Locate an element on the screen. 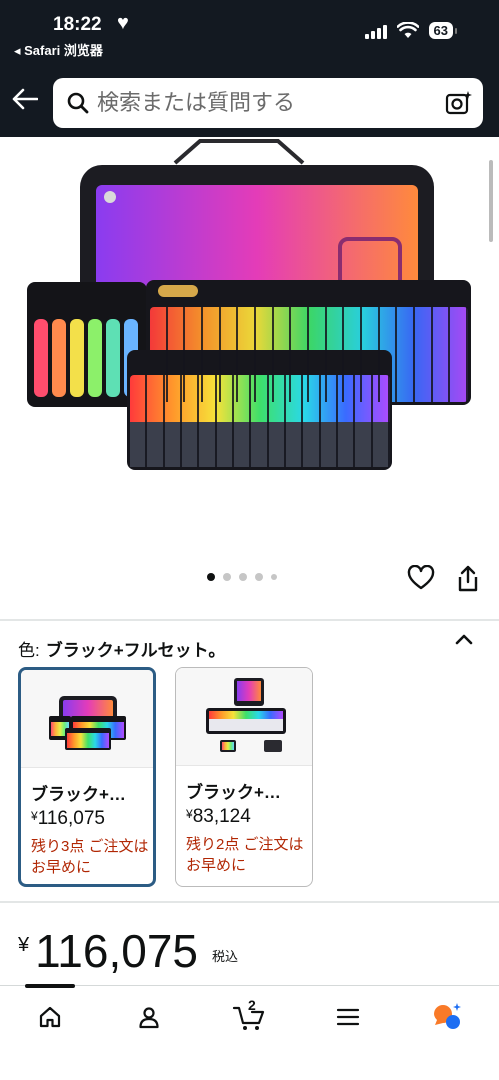  price-amount: 116,075 is located at coordinates (116, 951).